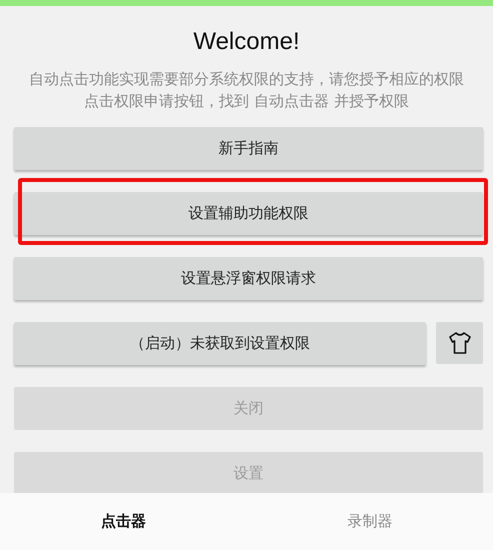  I want to click on permission-button: 设置悬浮窗权限请求, so click(248, 278).